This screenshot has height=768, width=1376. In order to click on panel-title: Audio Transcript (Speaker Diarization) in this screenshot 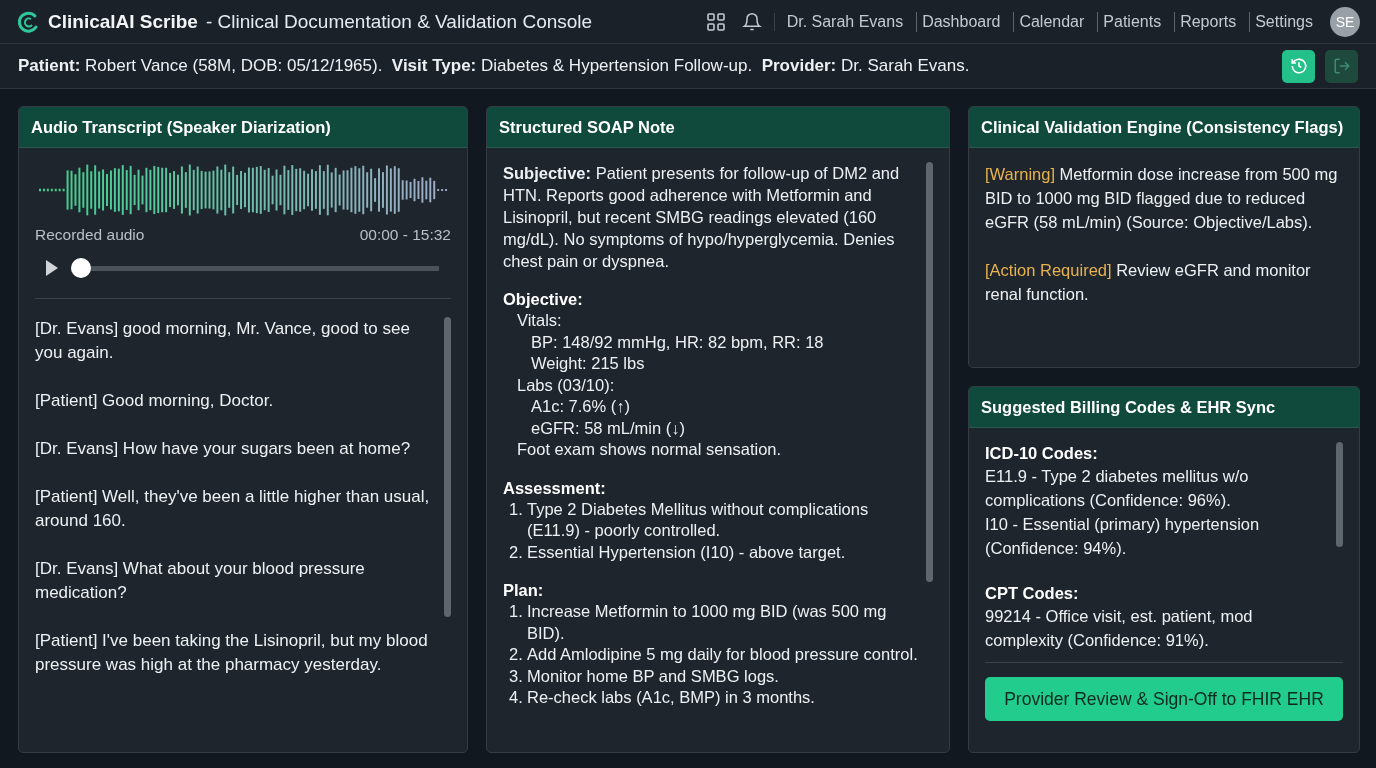, I will do `click(243, 127)`.